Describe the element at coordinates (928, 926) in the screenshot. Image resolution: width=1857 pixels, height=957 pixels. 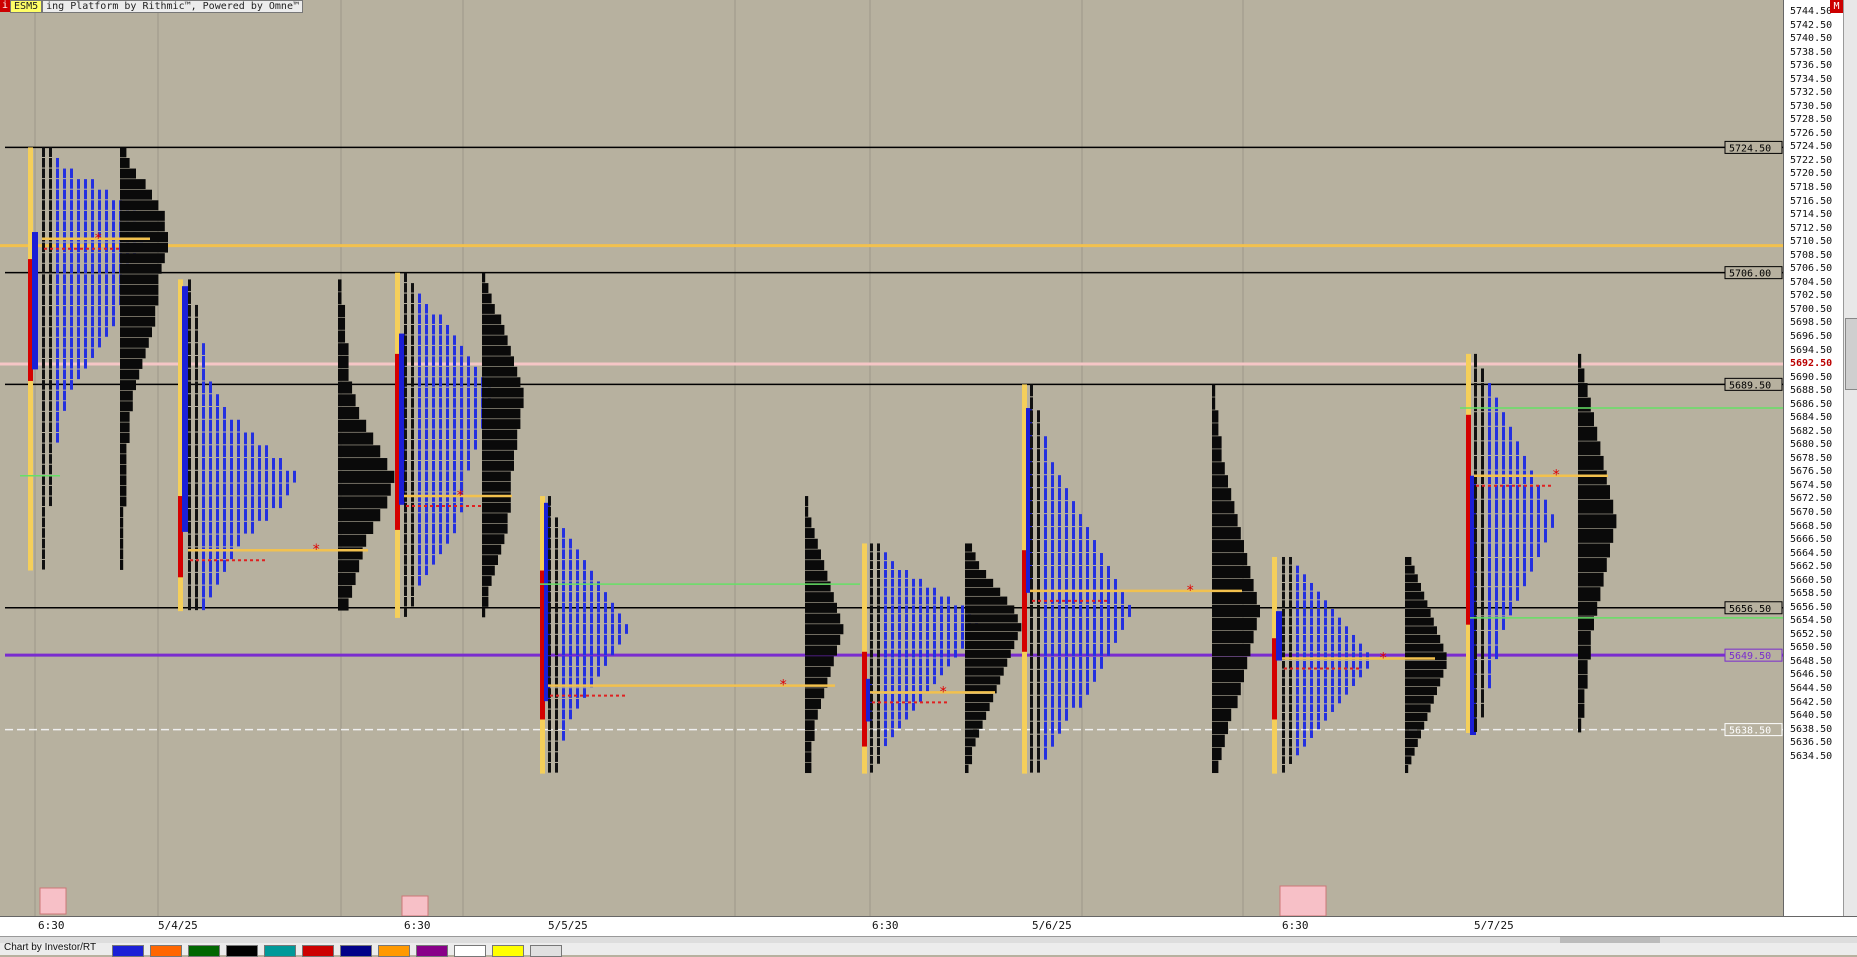
I see `time-axis: 6:30 5/4/25 6:30 5/5/25 6:30 5/6/25 6:30 5/7/25` at that location.